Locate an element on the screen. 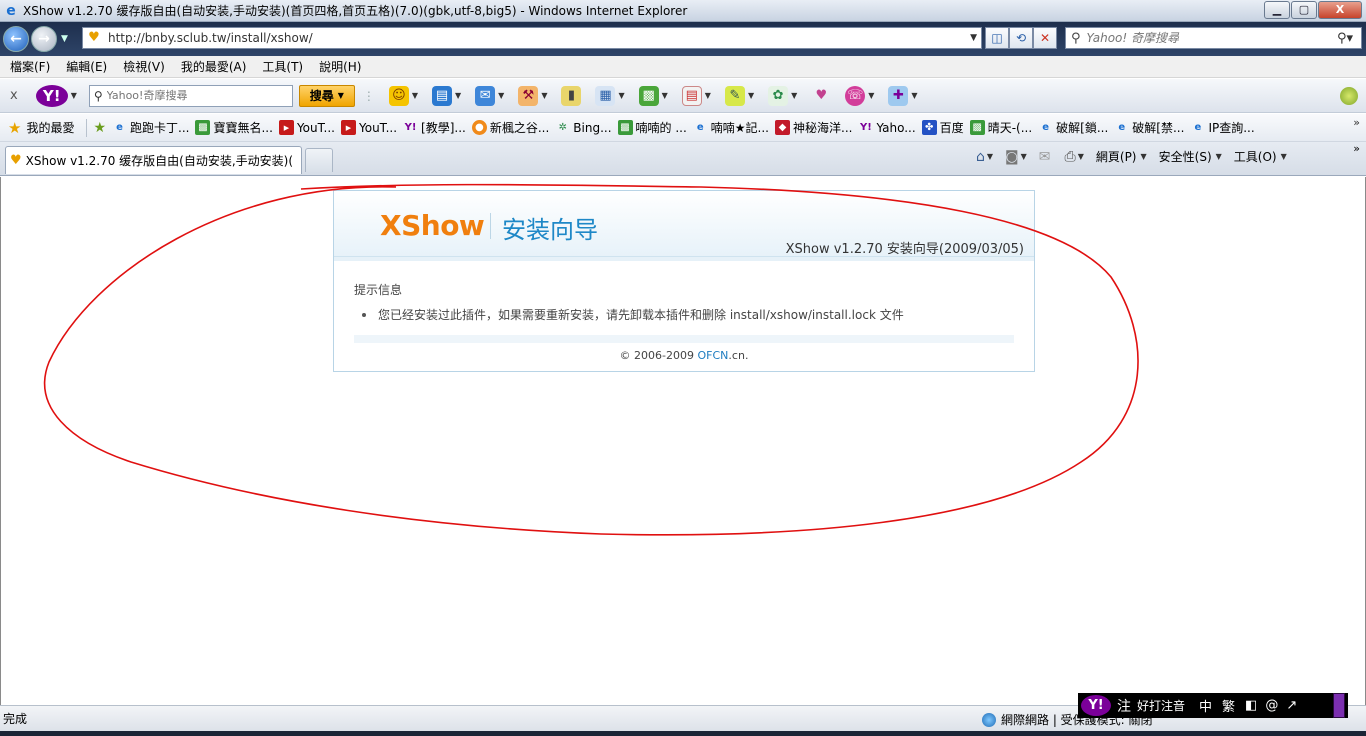  menu-help: 說明(H) is located at coordinates (340, 66).